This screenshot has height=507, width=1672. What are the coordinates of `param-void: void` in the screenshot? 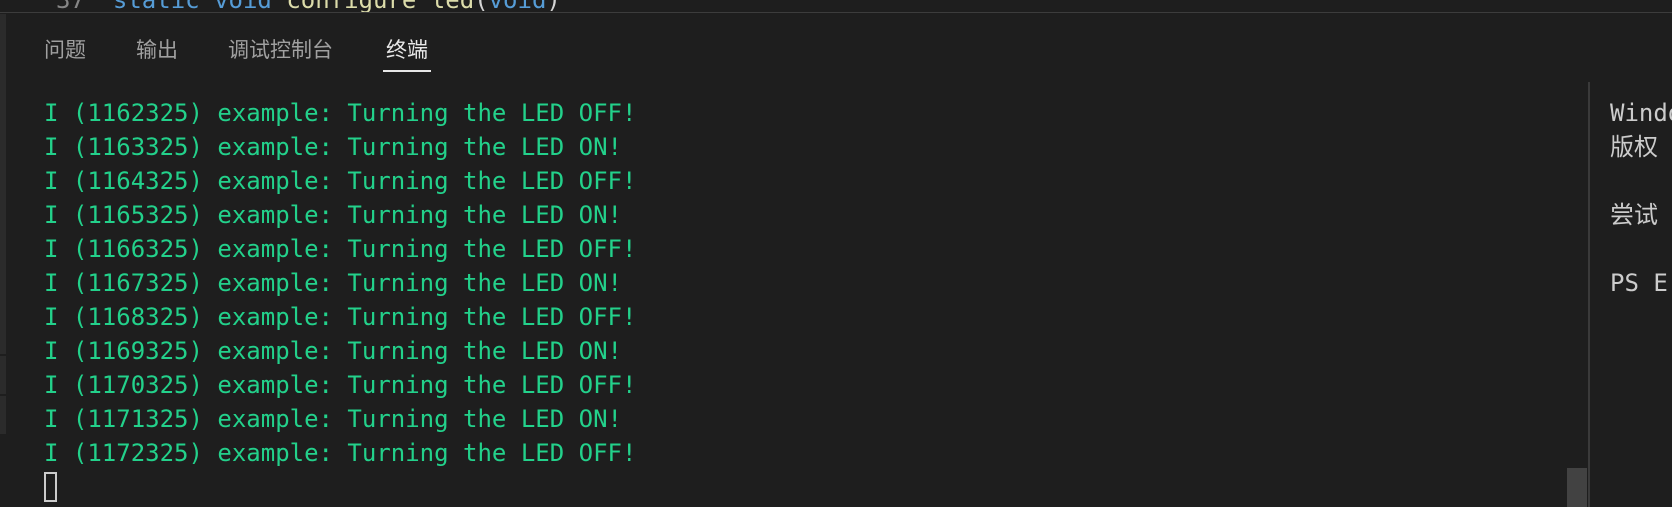 It's located at (518, 6).